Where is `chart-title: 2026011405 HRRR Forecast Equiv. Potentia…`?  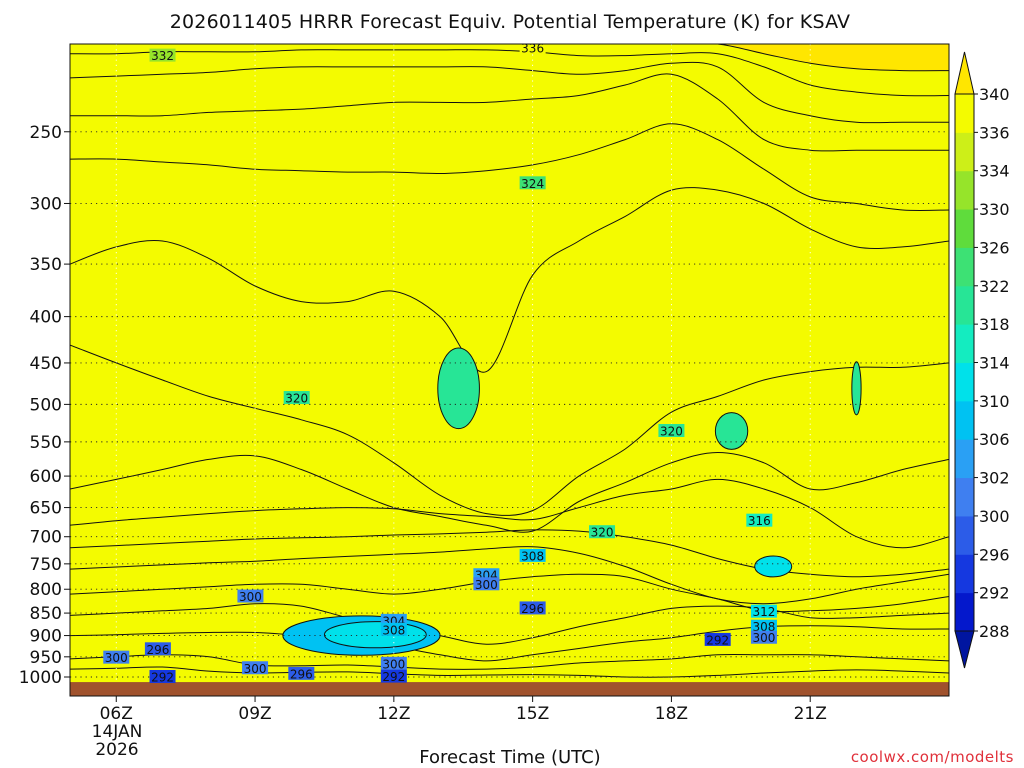
chart-title: 2026011405 HRRR Forecast Equiv. Potentia… is located at coordinates (510, 22).